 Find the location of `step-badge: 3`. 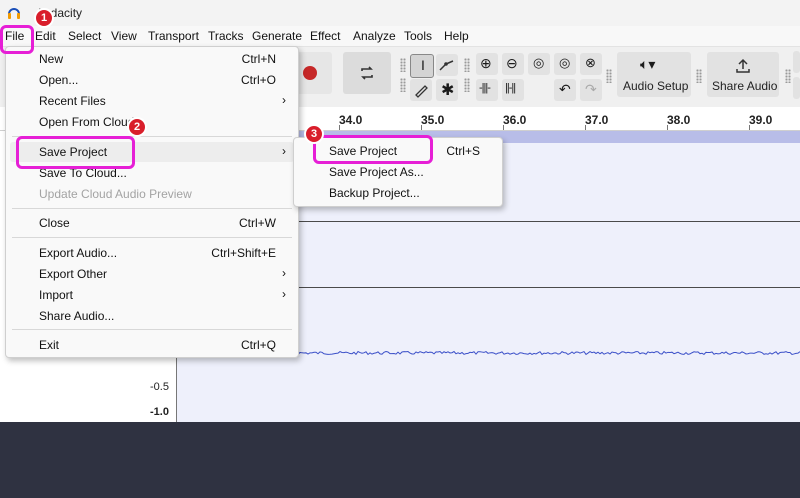

step-badge: 3 is located at coordinates (314, 134).